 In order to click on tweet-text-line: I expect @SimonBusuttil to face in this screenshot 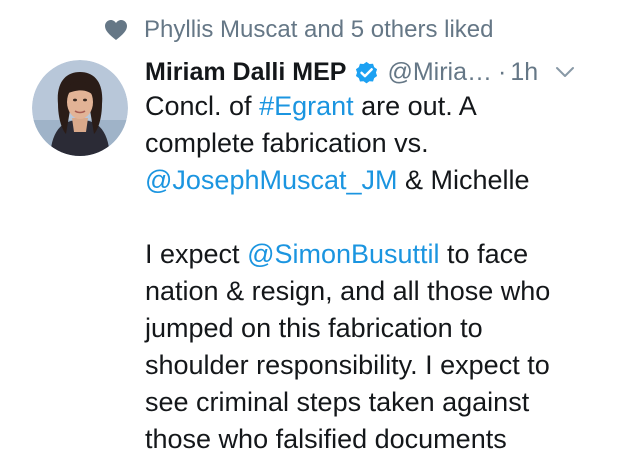, I will do `click(385, 254)`.